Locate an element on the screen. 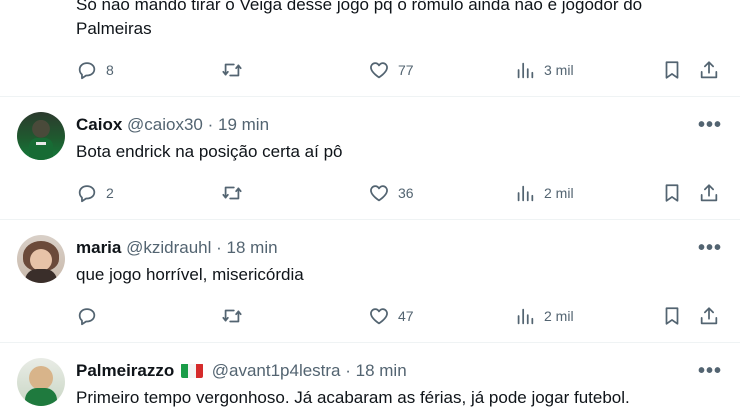 The height and width of the screenshot is (416, 740). tweet-actions: 8 77 3 mil is located at coordinates (401, 70).